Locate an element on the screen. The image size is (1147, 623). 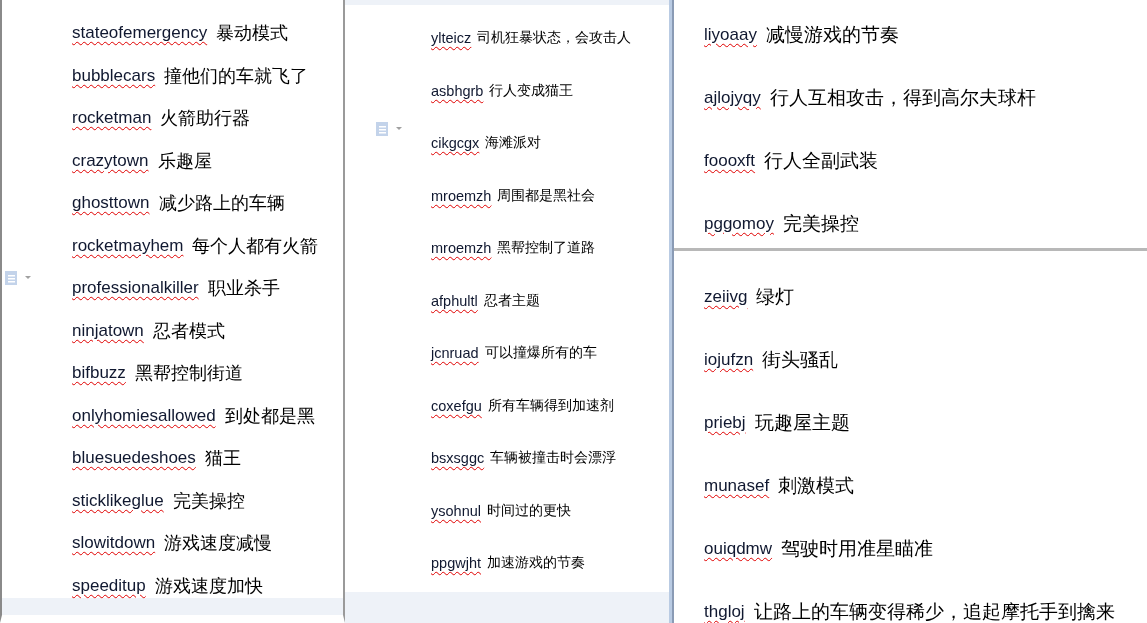
cheat-description: 街头骚乱 is located at coordinates (800, 359).